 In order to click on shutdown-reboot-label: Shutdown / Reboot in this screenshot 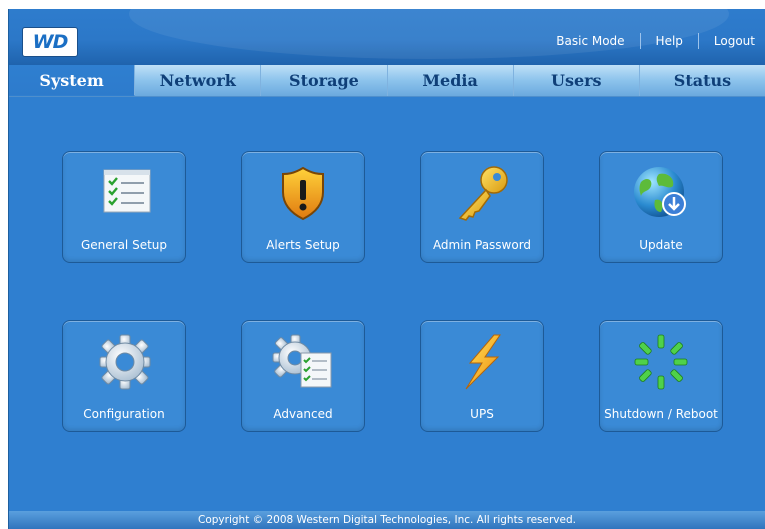, I will do `click(661, 414)`.